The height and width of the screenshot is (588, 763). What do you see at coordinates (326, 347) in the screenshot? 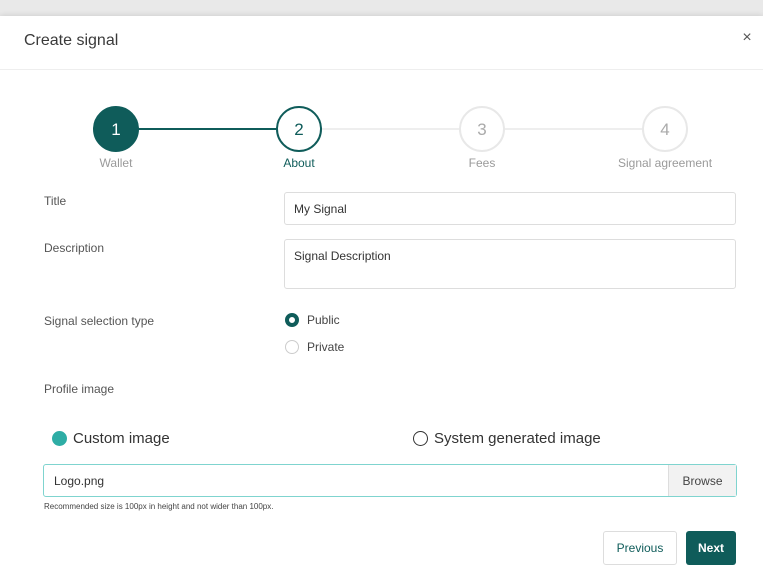
I see `radio-private-label: Private` at bounding box center [326, 347].